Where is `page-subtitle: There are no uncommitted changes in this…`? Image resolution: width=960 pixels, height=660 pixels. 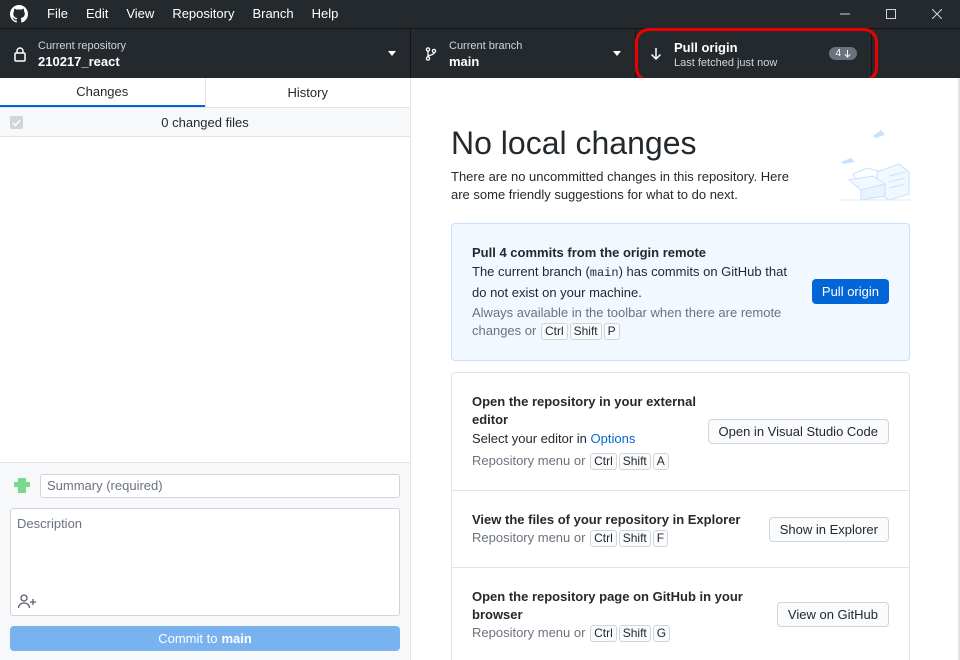
page-subtitle: There are no uncommitted changes in this… is located at coordinates (620, 185).